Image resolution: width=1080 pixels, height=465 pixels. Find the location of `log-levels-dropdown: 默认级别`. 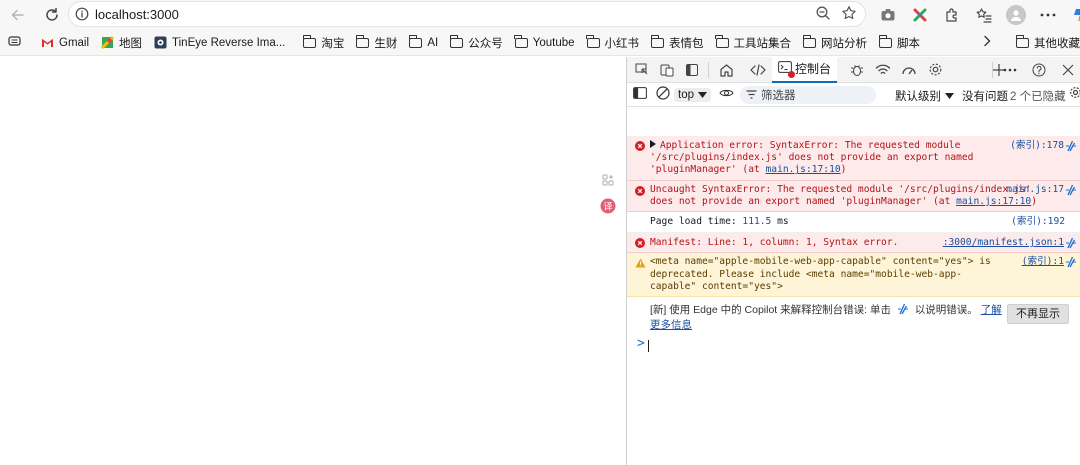

log-levels-dropdown: 默认级别 is located at coordinates (924, 96).